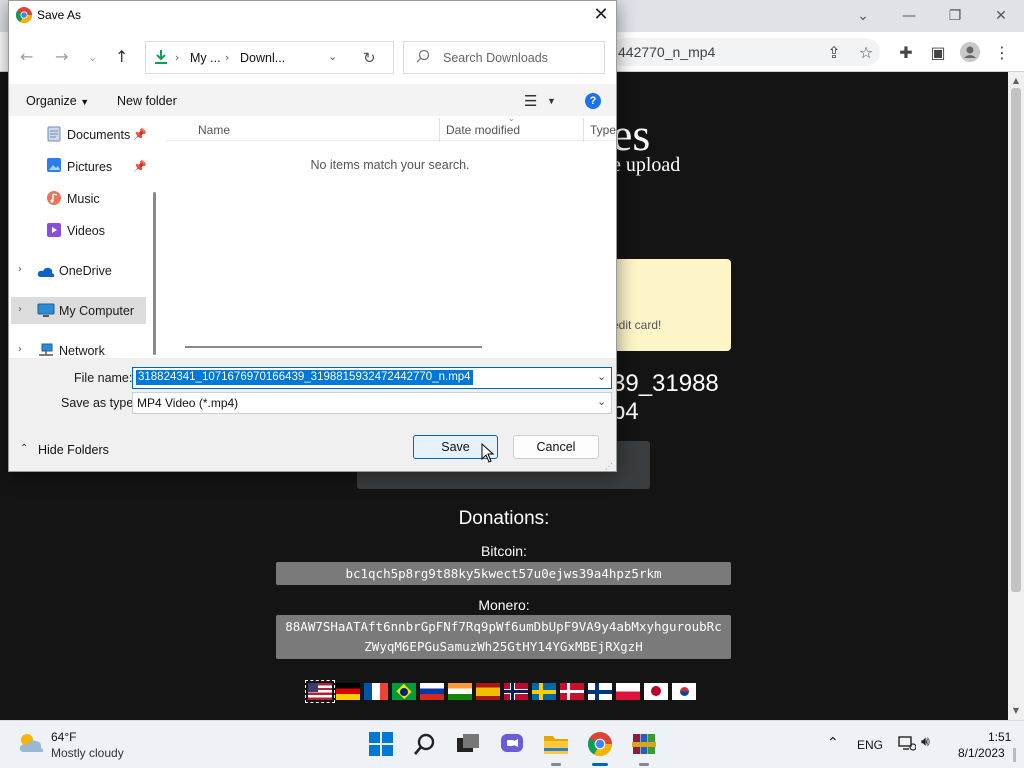 The image size is (1024, 768). What do you see at coordinates (833, 743) in the screenshot?
I see `tray-overflow-chevron-icon: ⌃` at bounding box center [833, 743].